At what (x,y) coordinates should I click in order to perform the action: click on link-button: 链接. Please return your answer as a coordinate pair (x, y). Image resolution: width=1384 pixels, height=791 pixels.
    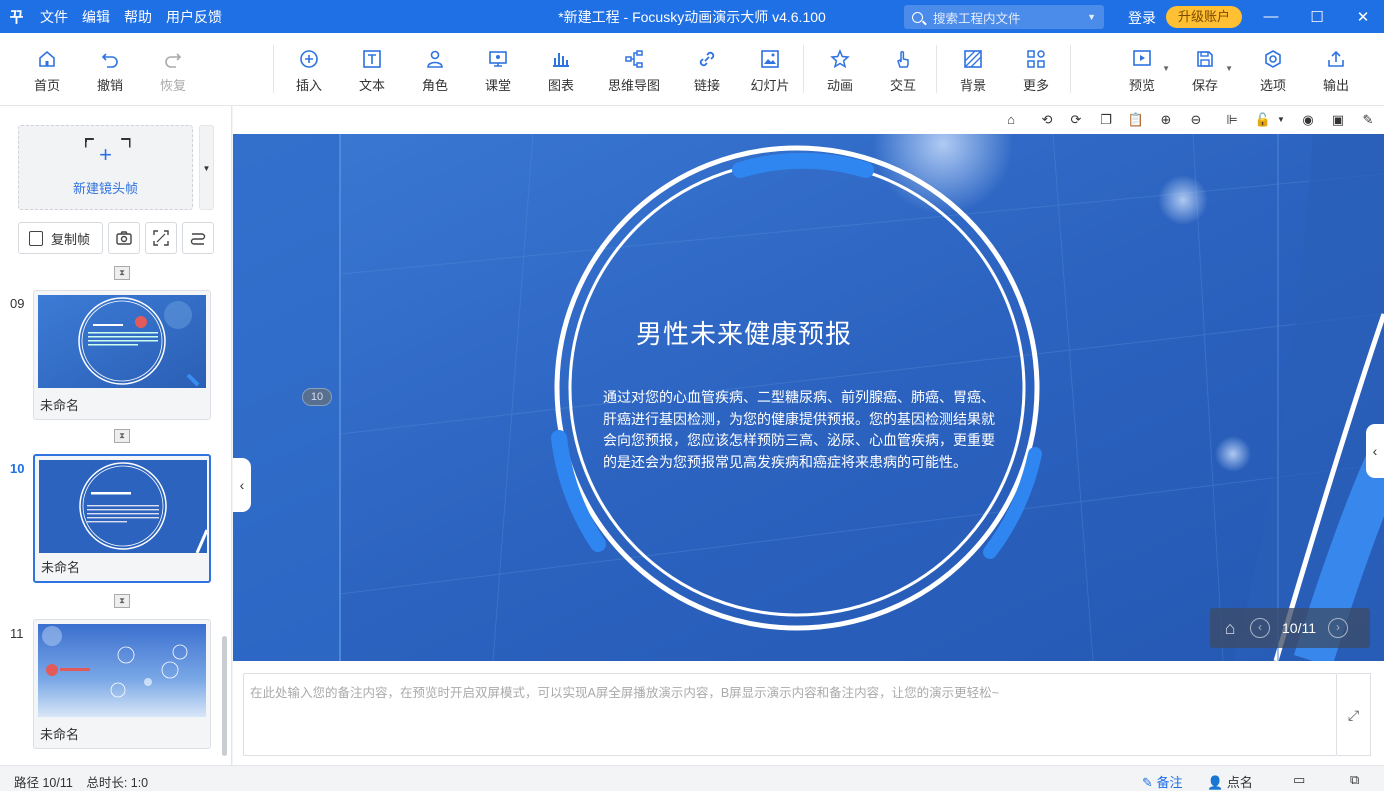
    Looking at the image, I should click on (707, 69).